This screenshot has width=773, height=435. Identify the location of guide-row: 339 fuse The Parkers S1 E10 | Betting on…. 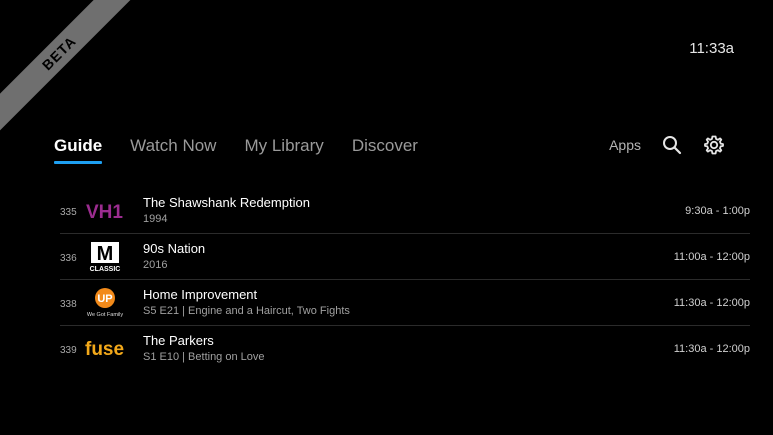
(405, 348).